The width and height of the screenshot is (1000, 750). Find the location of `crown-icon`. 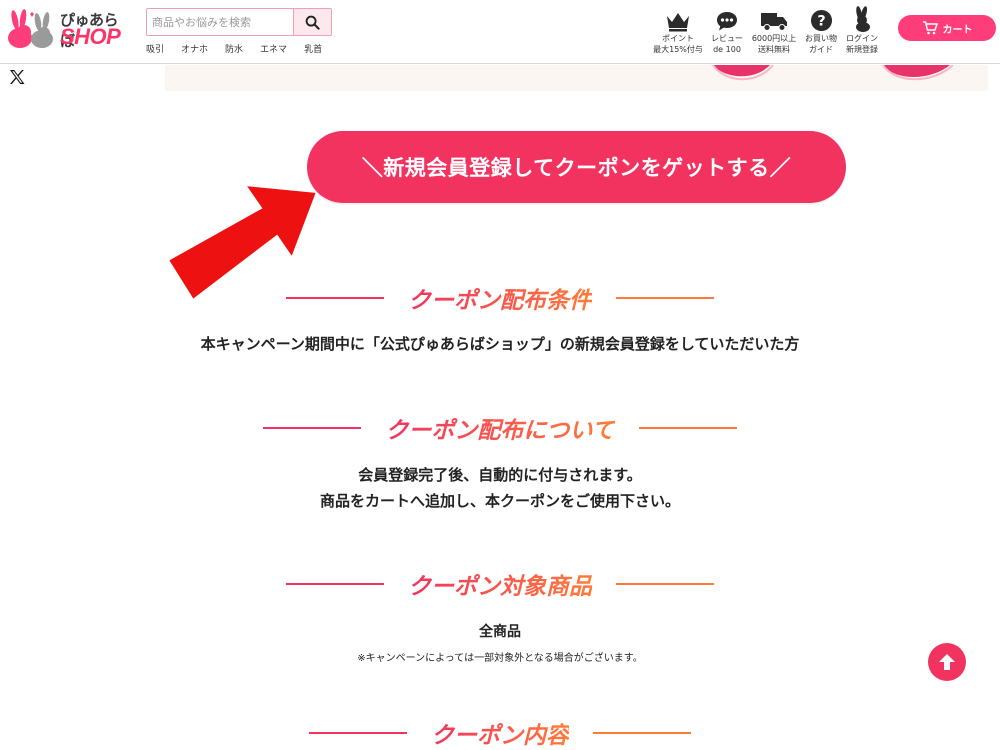

crown-icon is located at coordinates (678, 22).